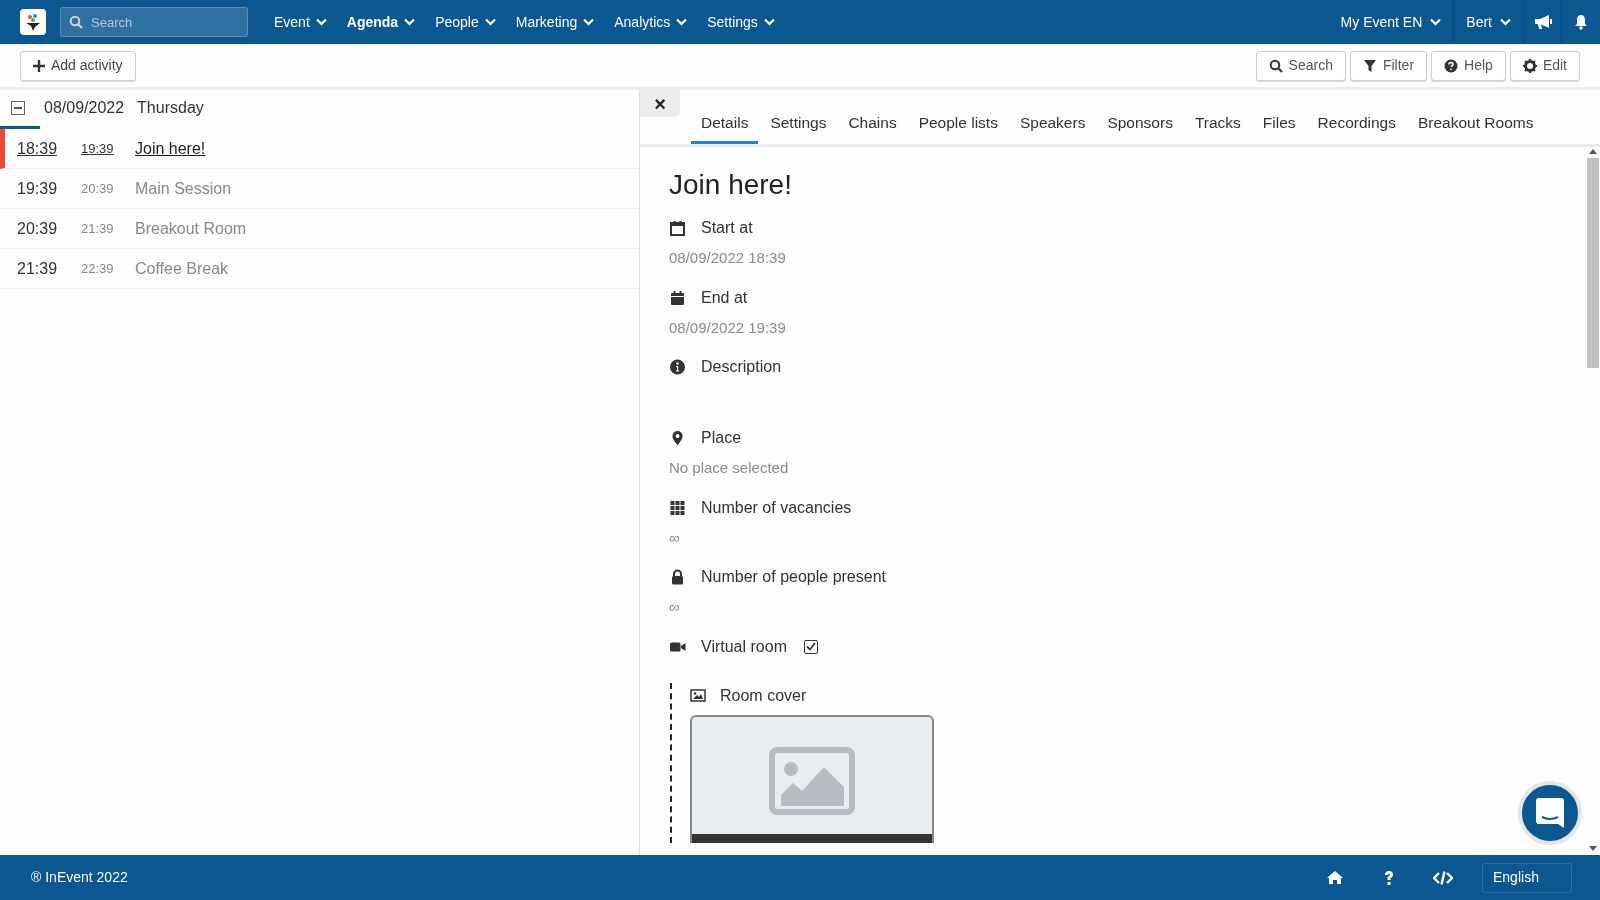 This screenshot has height=900, width=1600. What do you see at coordinates (465, 22) in the screenshot?
I see `menu-item: People` at bounding box center [465, 22].